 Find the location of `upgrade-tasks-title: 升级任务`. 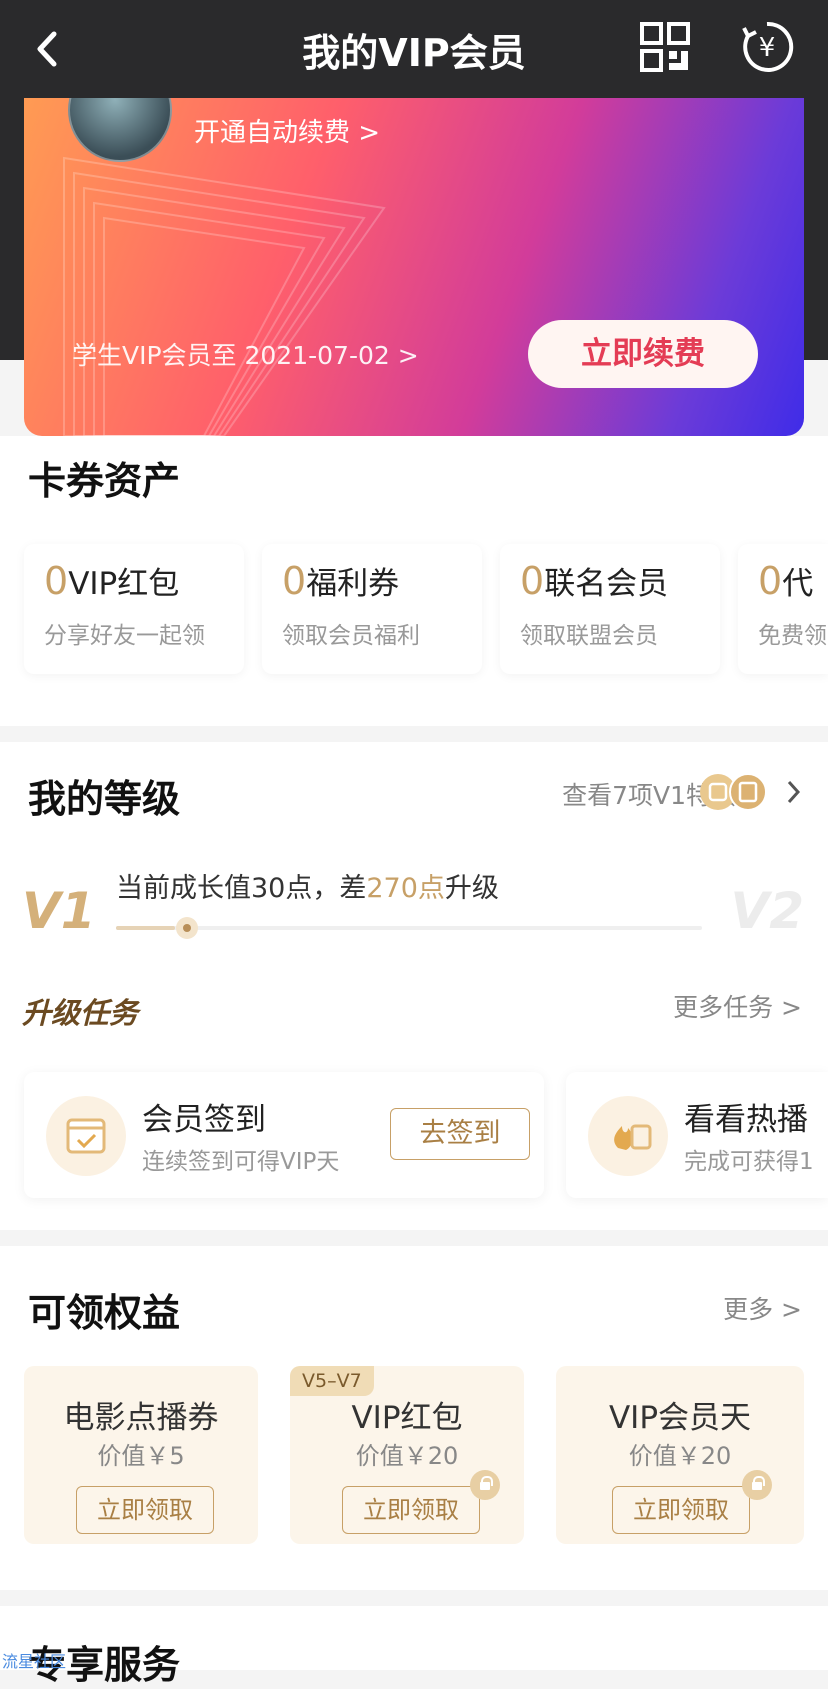

upgrade-tasks-title: 升级任务 is located at coordinates (80, 1013).